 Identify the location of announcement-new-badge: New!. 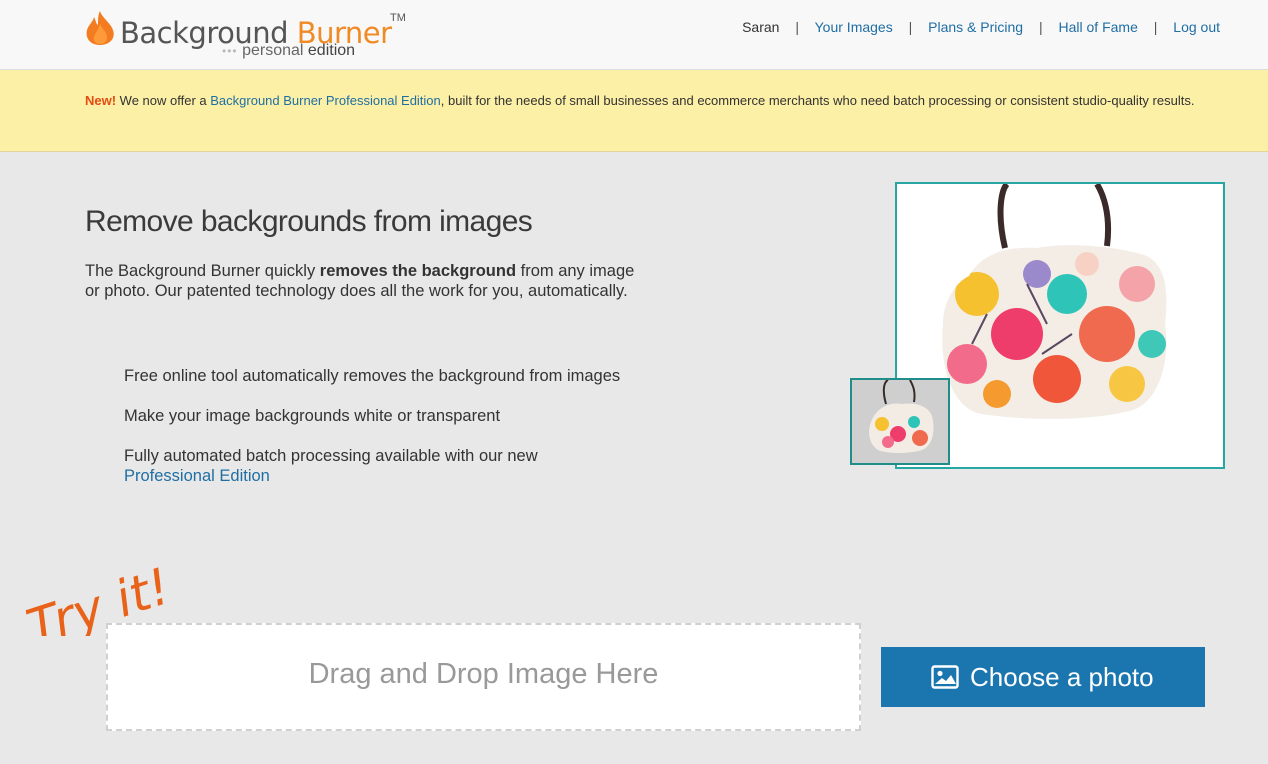
(101, 100).